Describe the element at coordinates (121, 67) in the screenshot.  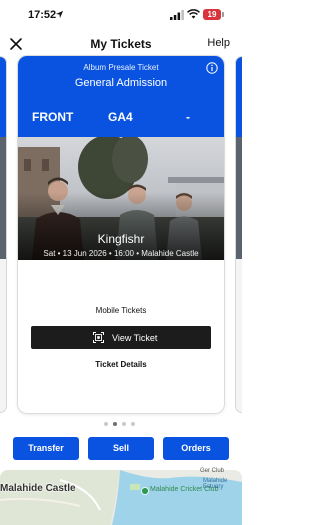
I see `presale-label: Album Presale Ticket` at that location.